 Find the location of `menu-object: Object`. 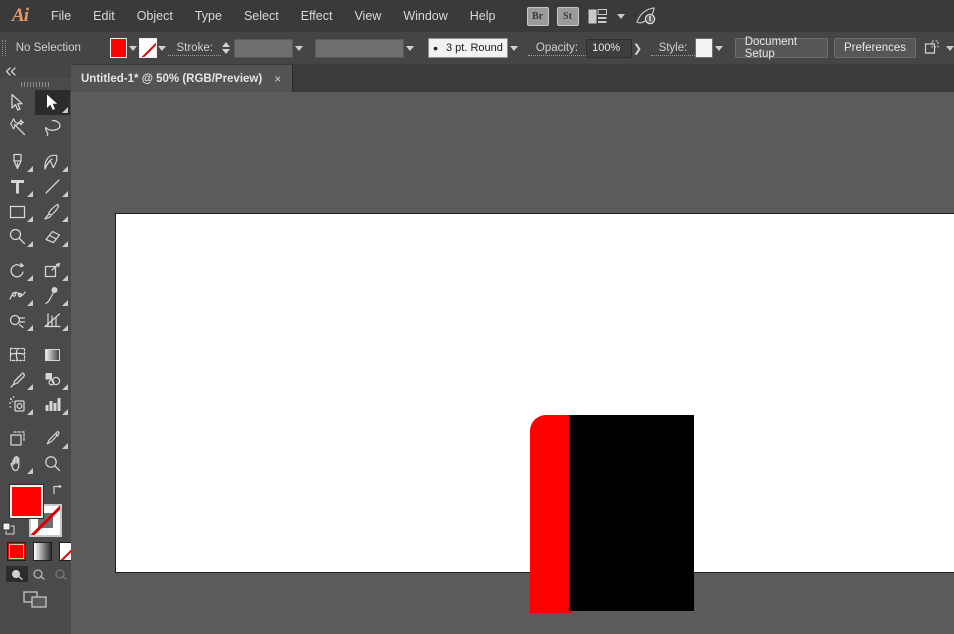

menu-object: Object is located at coordinates (155, 16).